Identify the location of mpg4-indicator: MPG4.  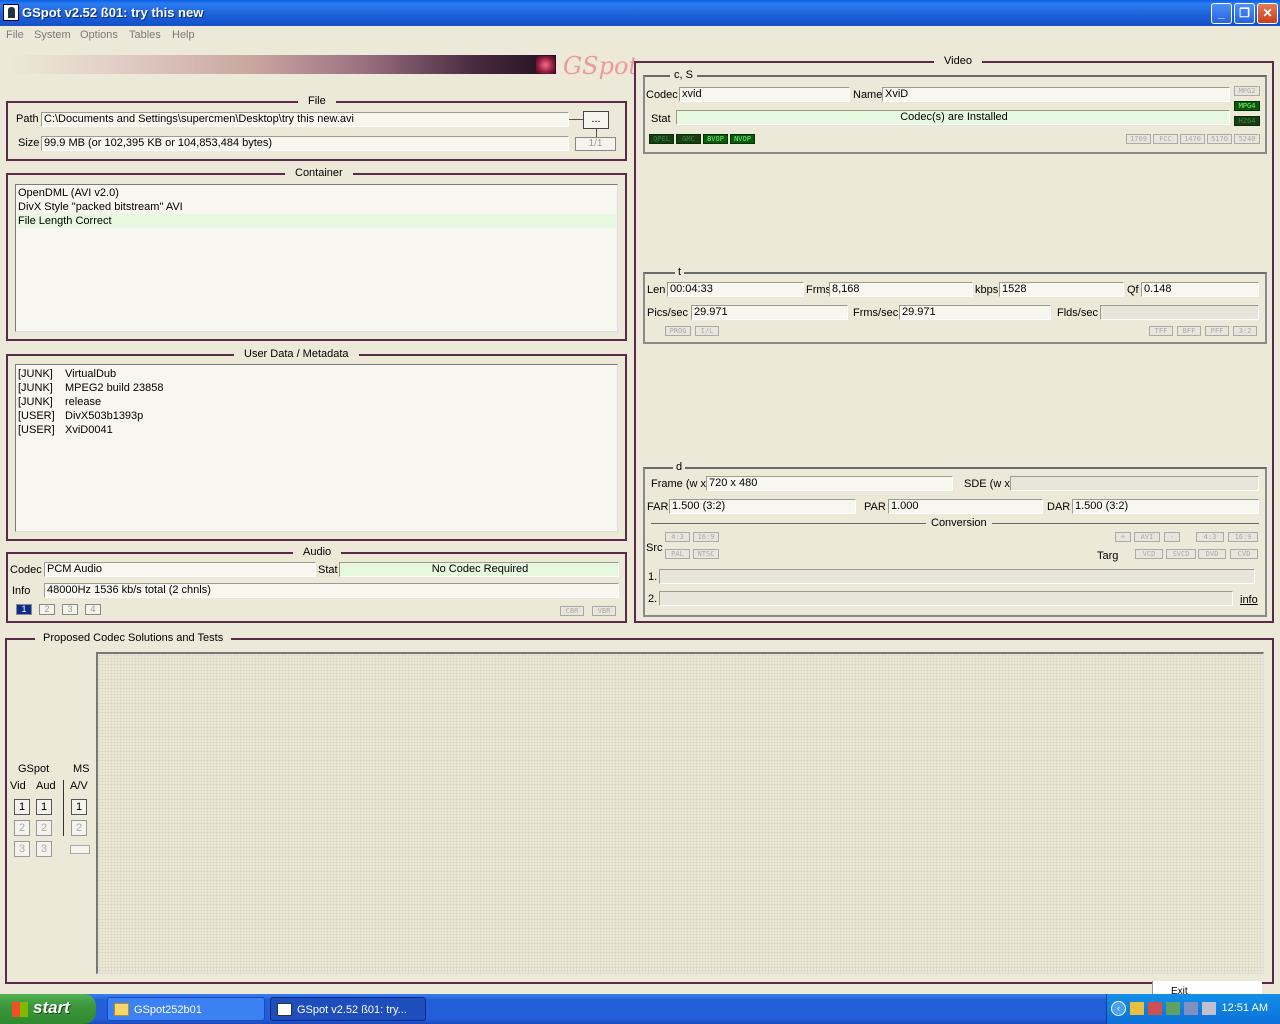
(1247, 106).